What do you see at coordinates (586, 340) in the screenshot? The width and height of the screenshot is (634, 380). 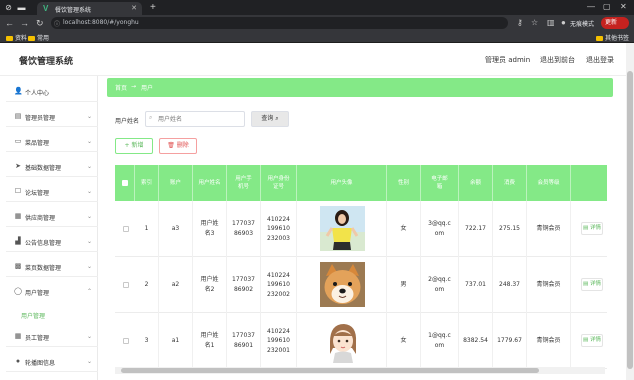 I see `detail-icon: ▤` at bounding box center [586, 340].